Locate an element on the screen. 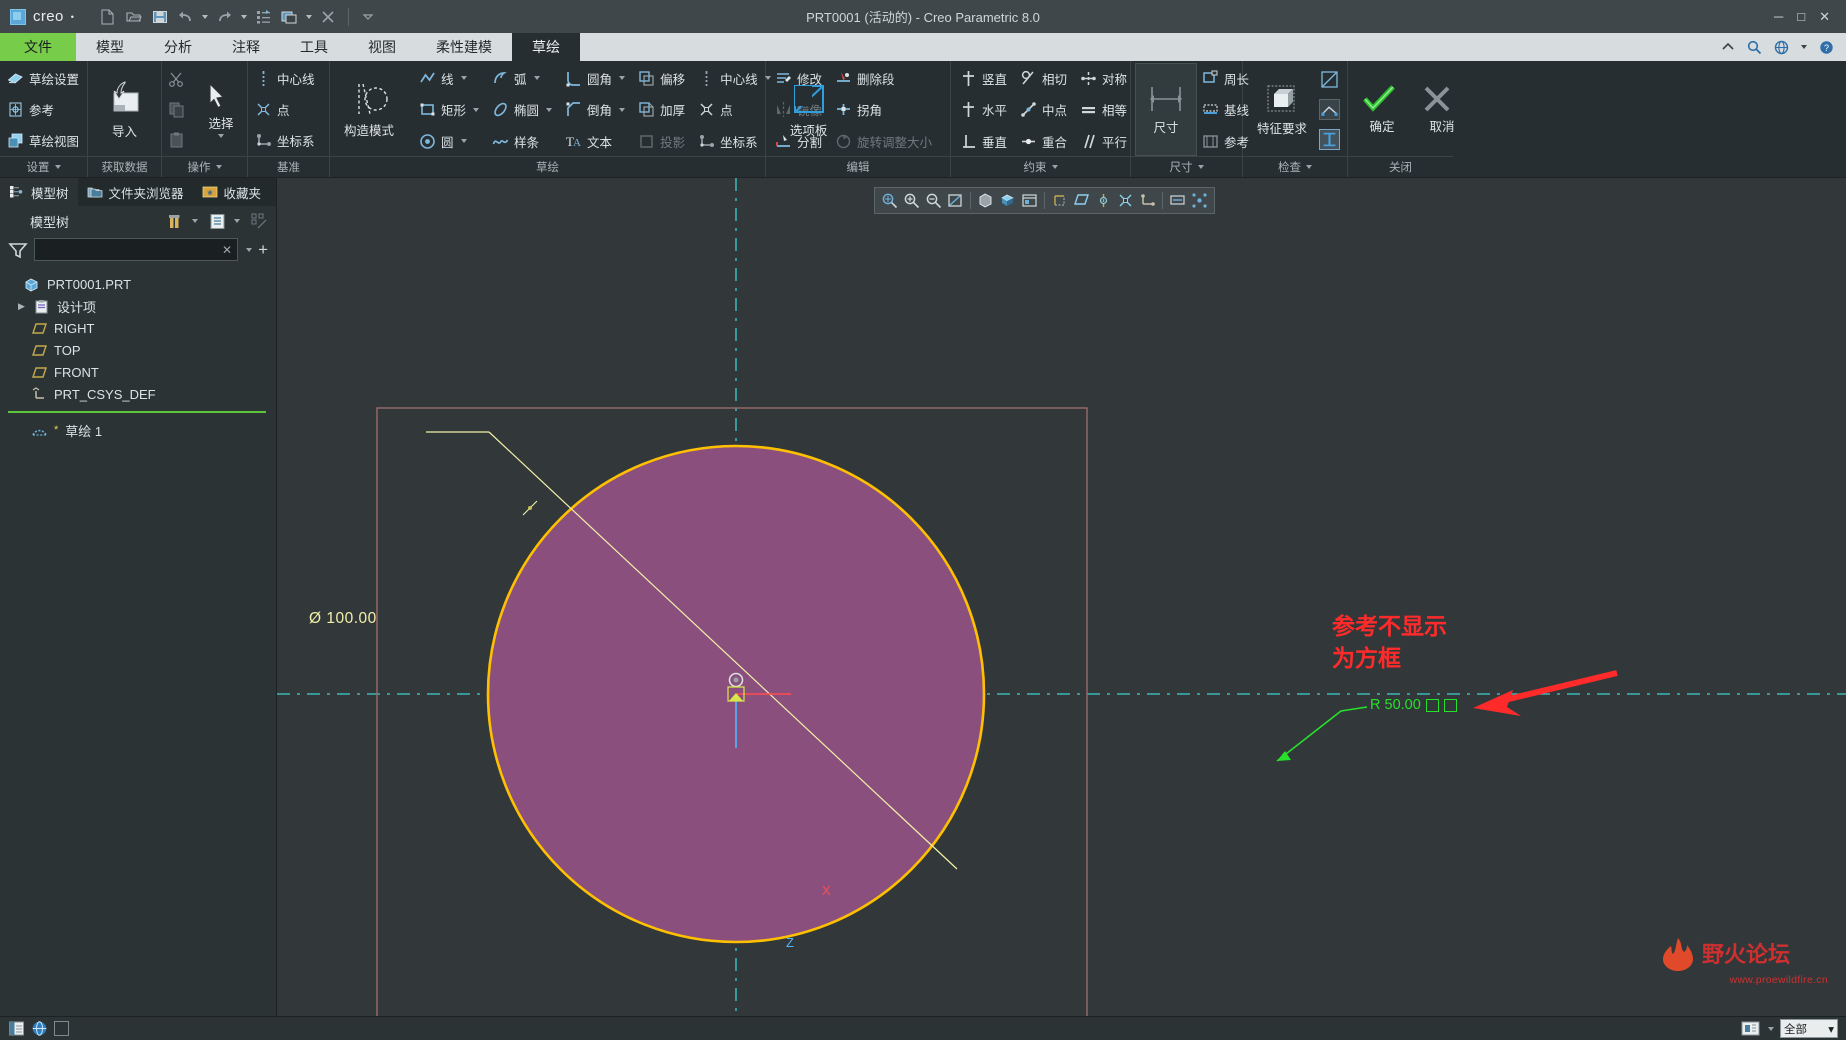  perpendicular-constraint-button: 垂直 is located at coordinates (985, 141).